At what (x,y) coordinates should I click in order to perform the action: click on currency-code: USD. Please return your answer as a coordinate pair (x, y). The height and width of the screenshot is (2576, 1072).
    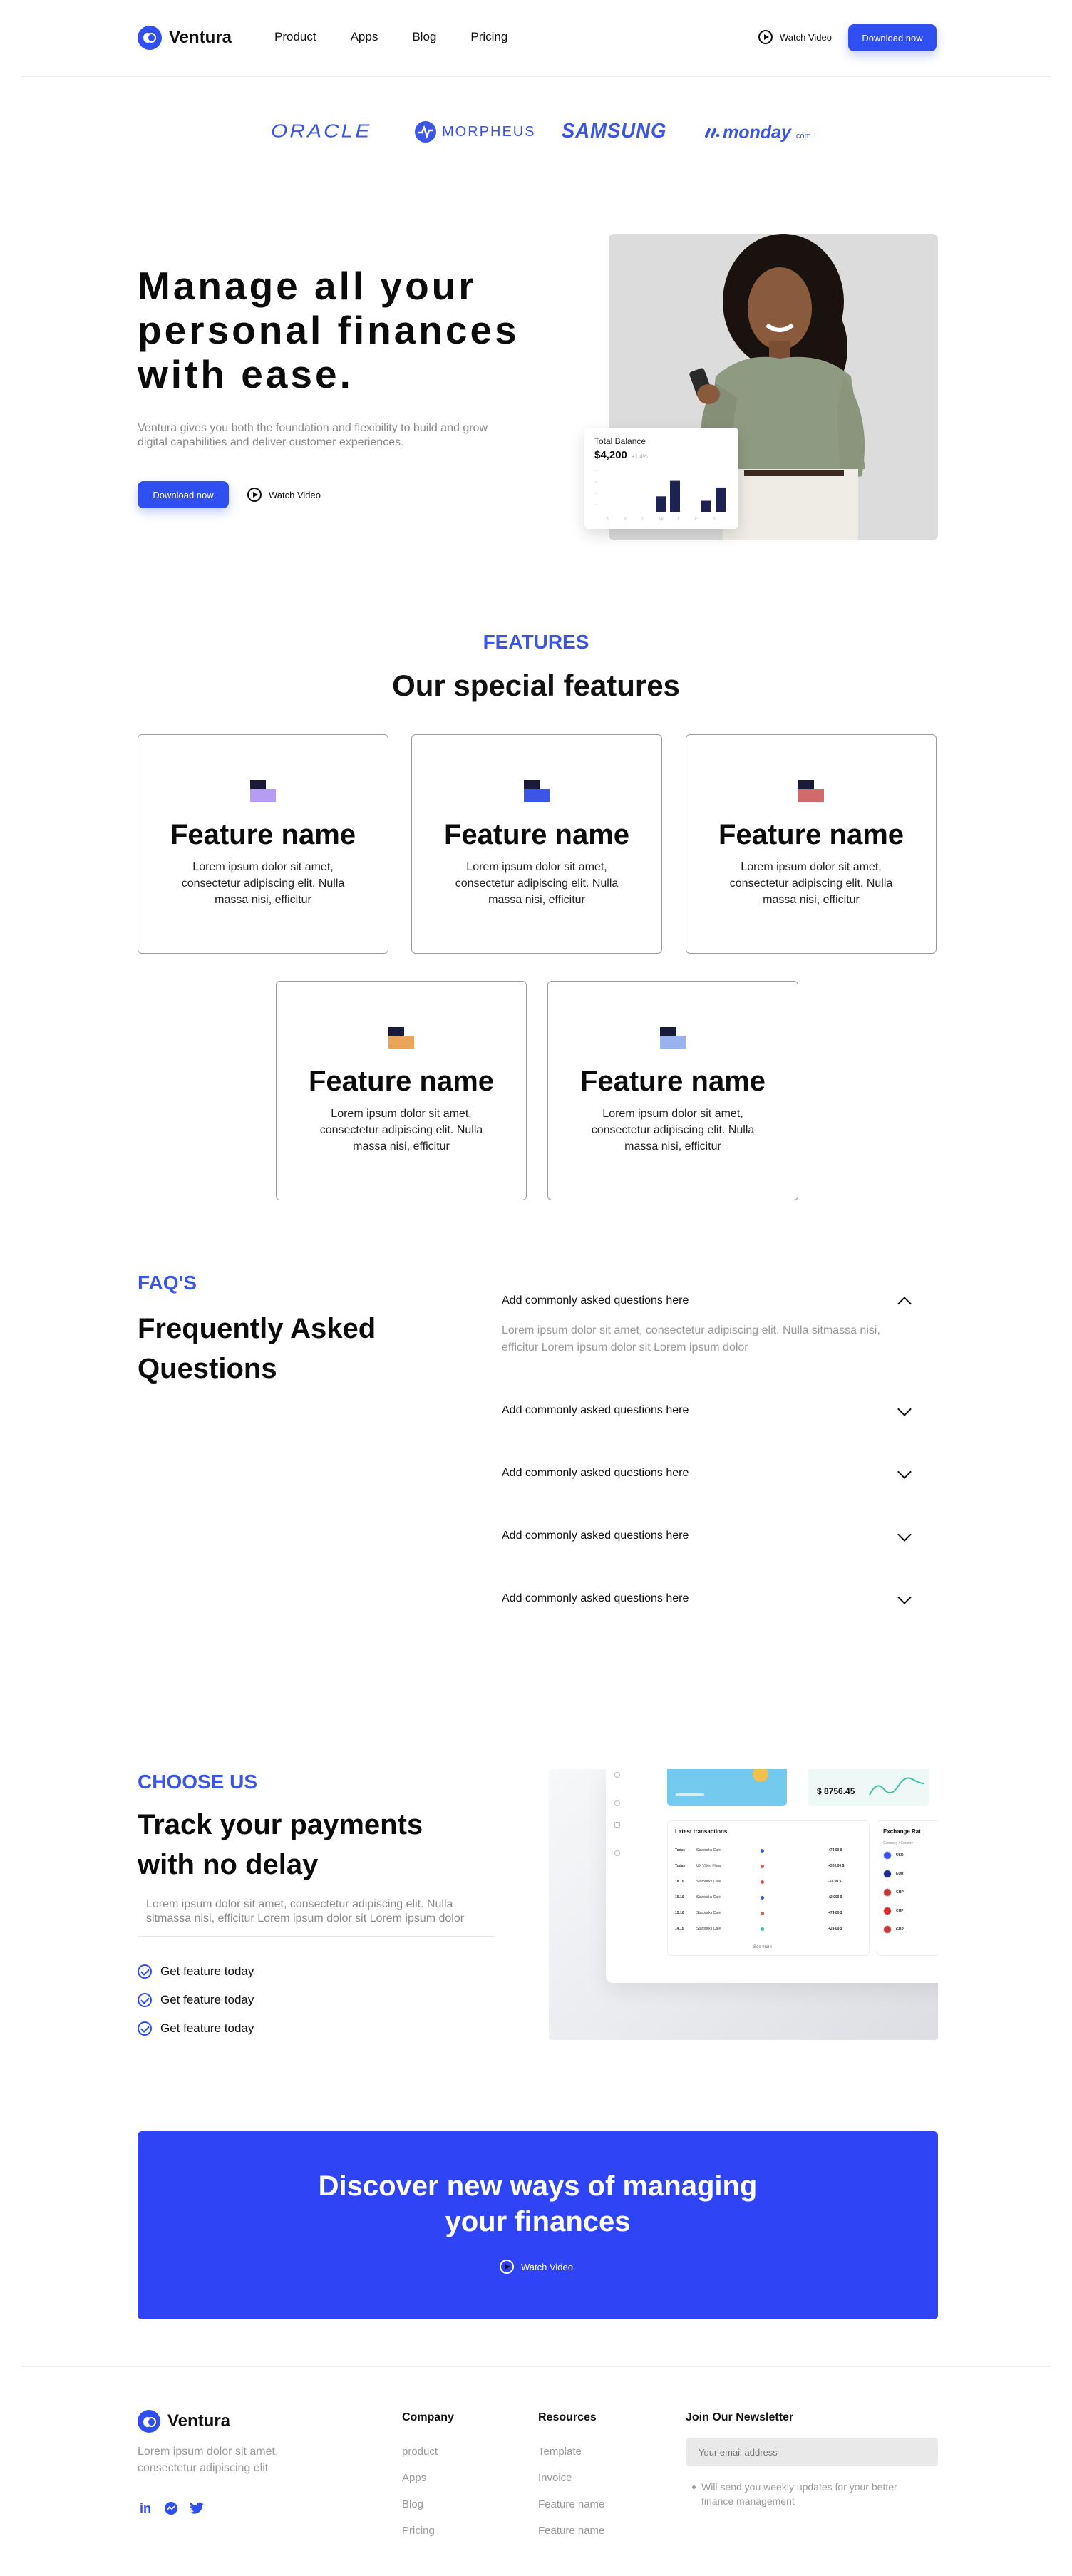
    Looking at the image, I should click on (900, 1855).